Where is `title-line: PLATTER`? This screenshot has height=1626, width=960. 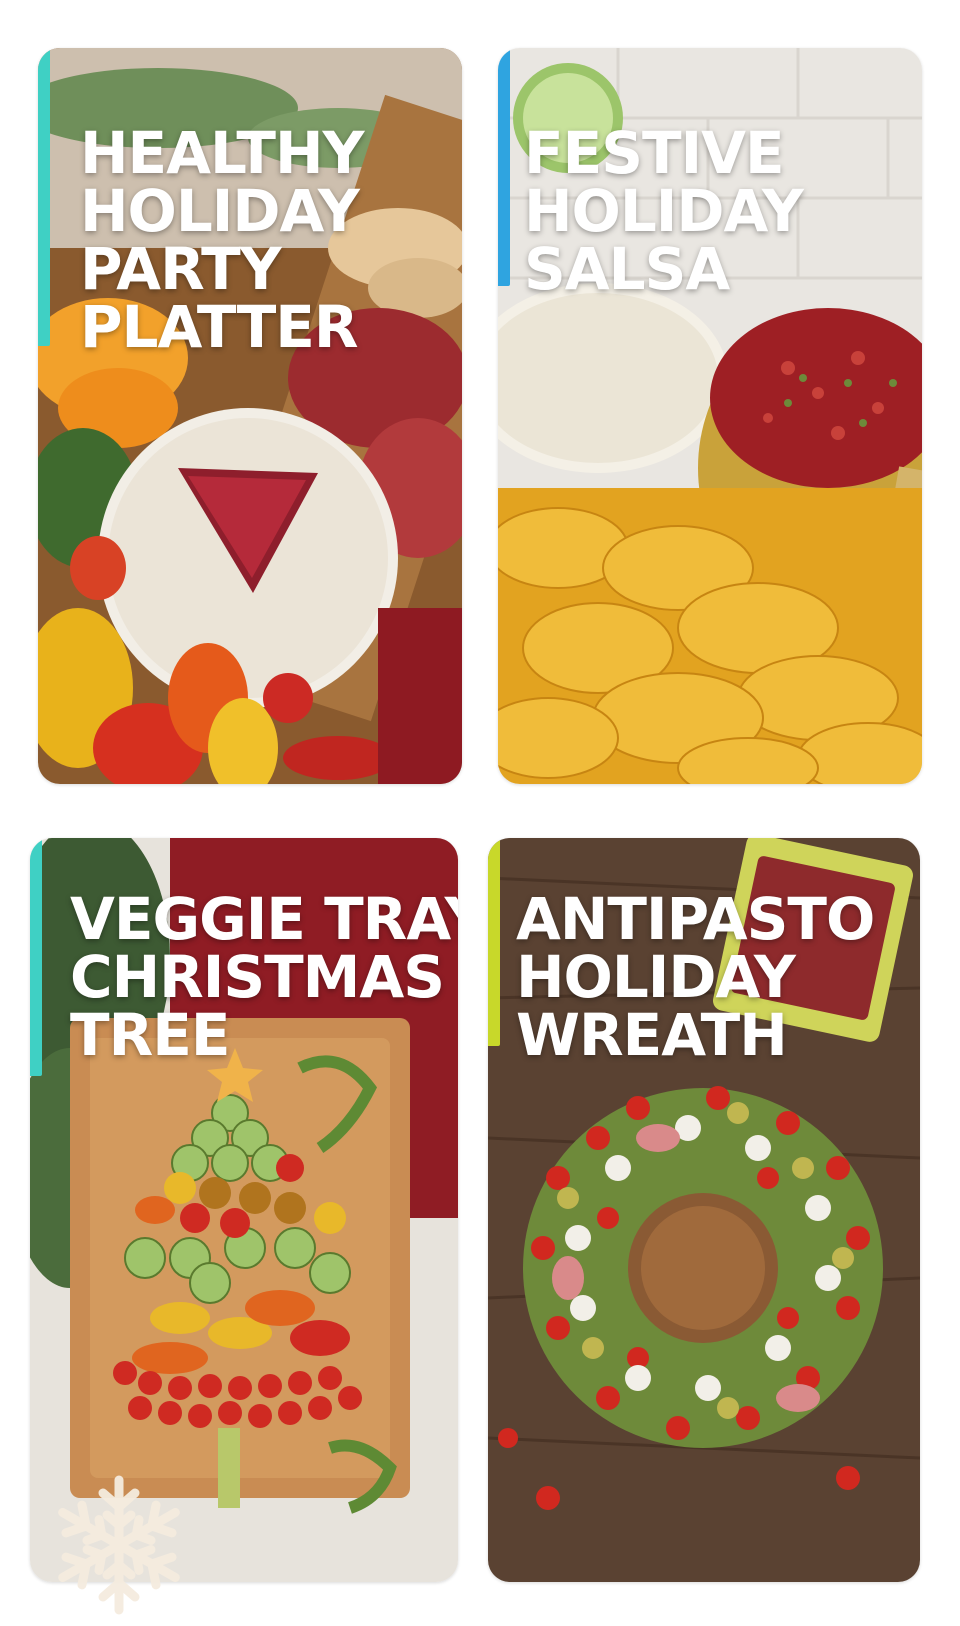
title-line: PLATTER is located at coordinates (219, 327).